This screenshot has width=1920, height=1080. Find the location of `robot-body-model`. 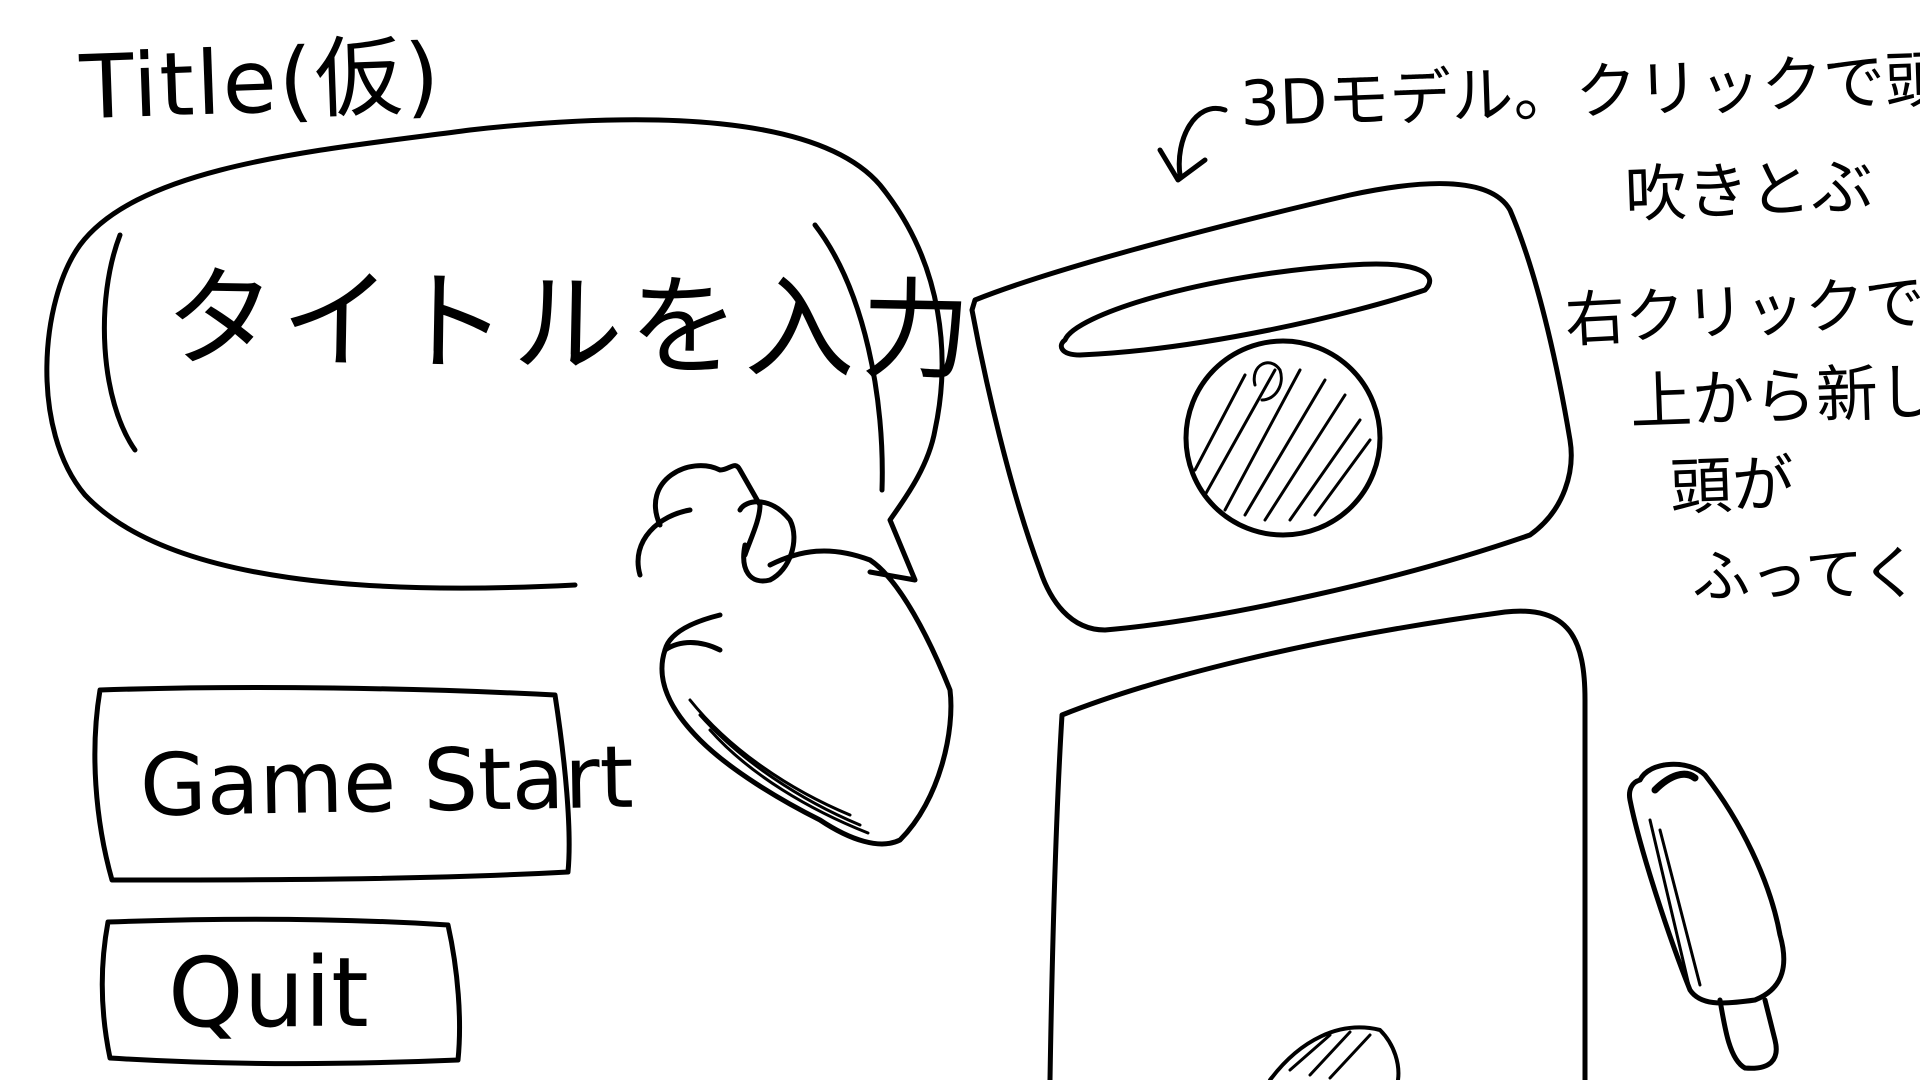

robot-body-model is located at coordinates (1320, 846).